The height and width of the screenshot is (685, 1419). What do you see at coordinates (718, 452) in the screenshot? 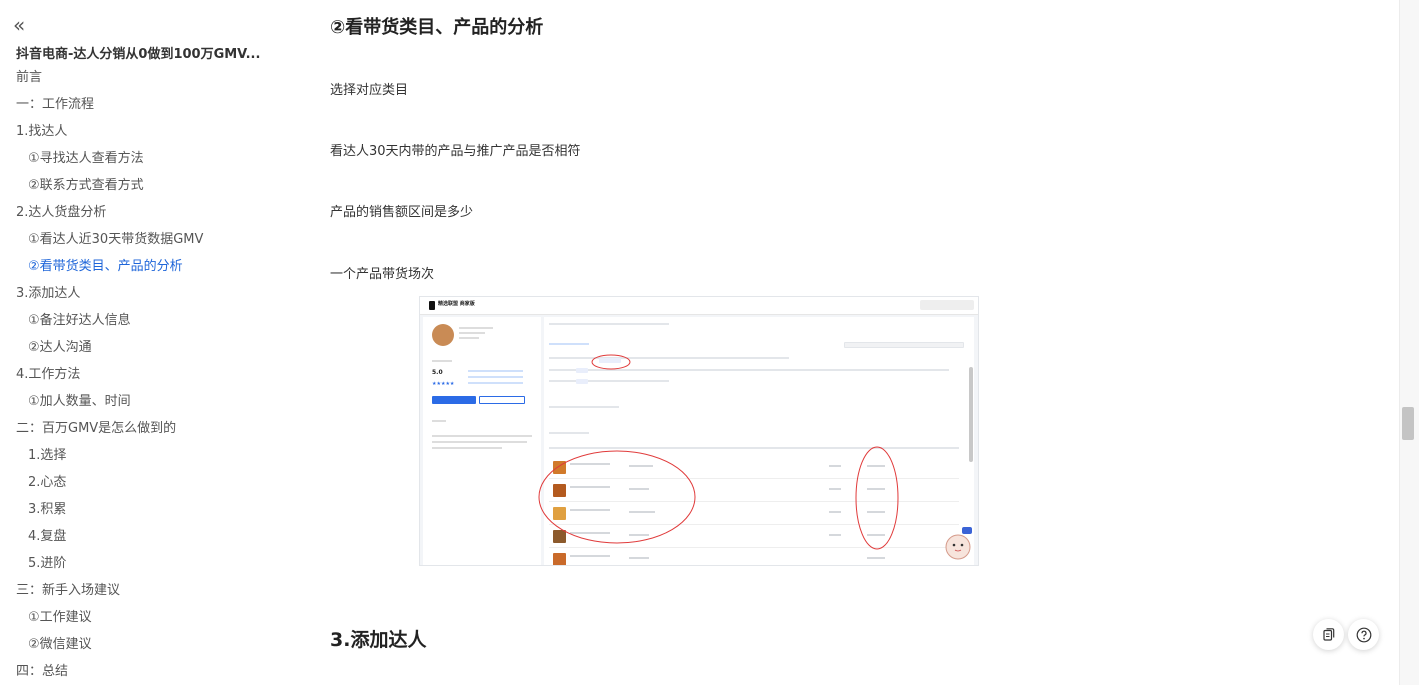
I see `annotation-circles` at bounding box center [718, 452].